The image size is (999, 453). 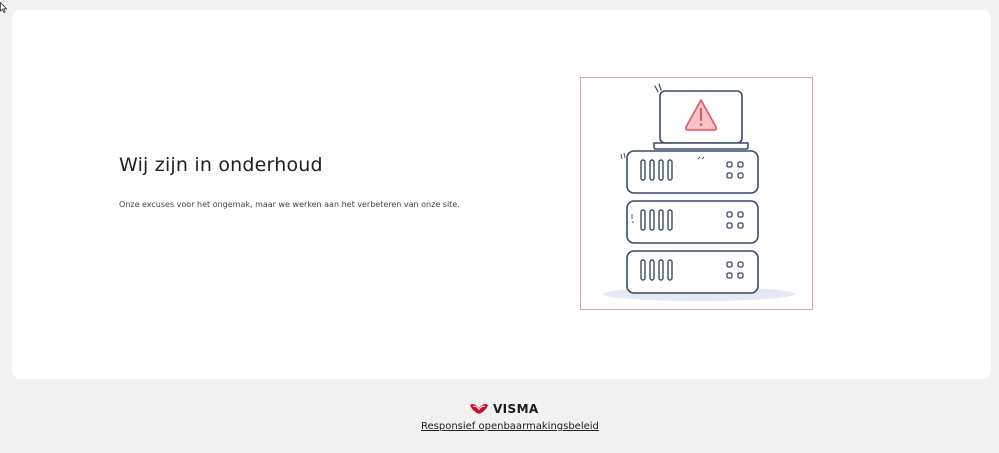 What do you see at coordinates (699, 192) in the screenshot?
I see `server-warning-icon` at bounding box center [699, 192].